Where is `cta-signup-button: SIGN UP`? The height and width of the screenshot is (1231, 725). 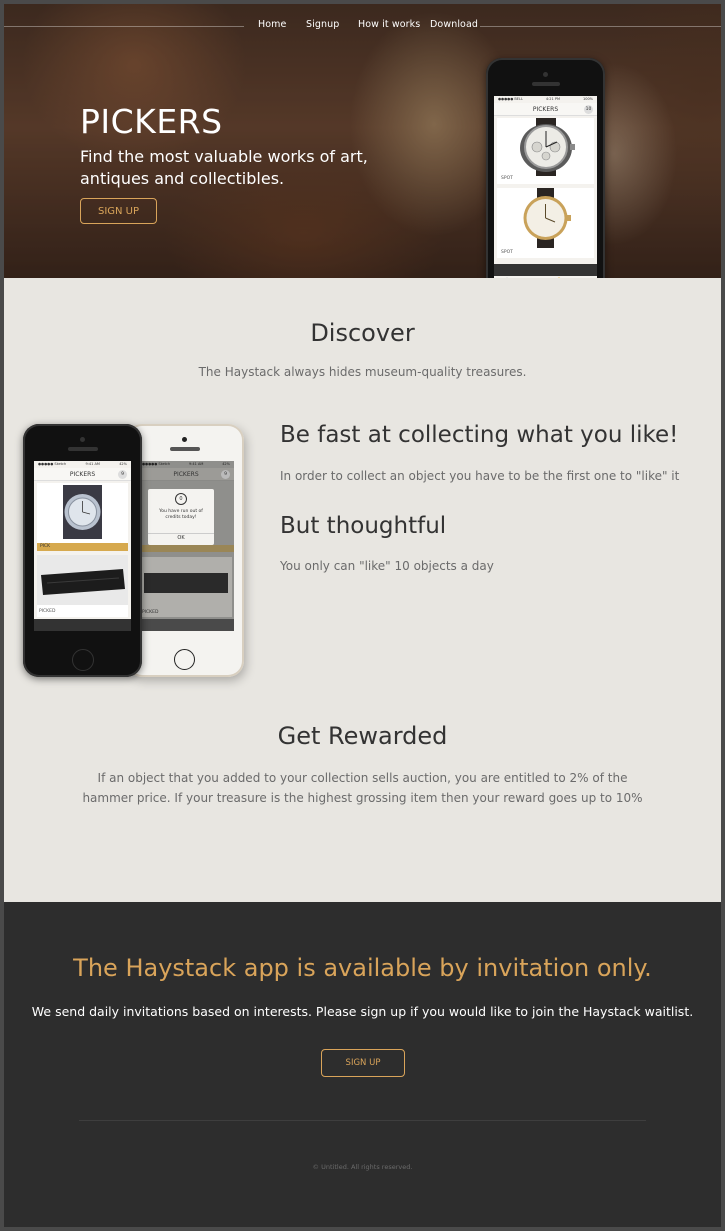 cta-signup-button: SIGN UP is located at coordinates (363, 1063).